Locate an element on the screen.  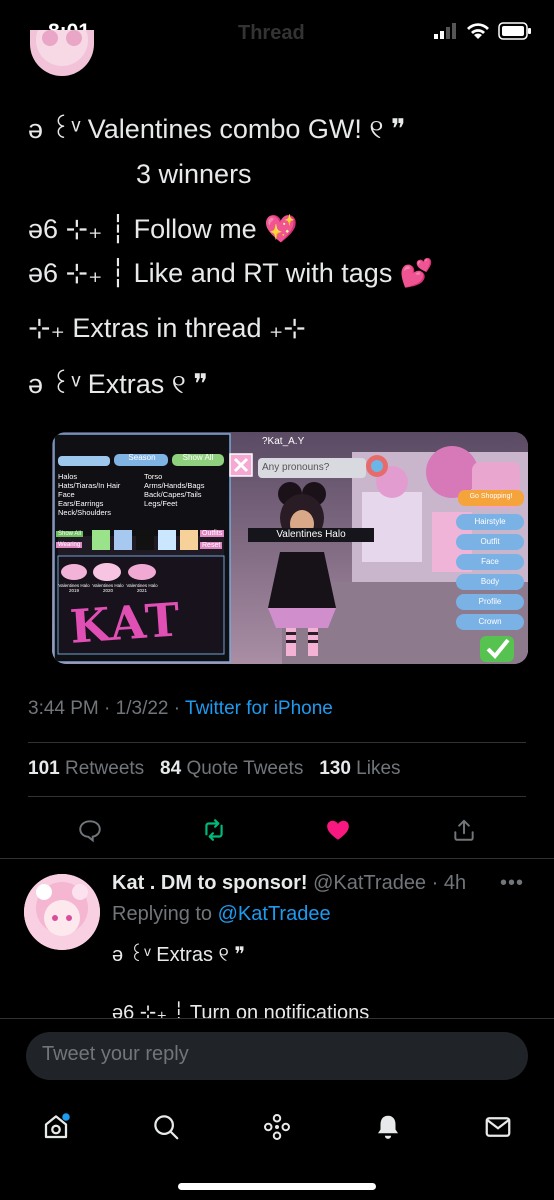
reply-button is located at coordinates (90, 830).